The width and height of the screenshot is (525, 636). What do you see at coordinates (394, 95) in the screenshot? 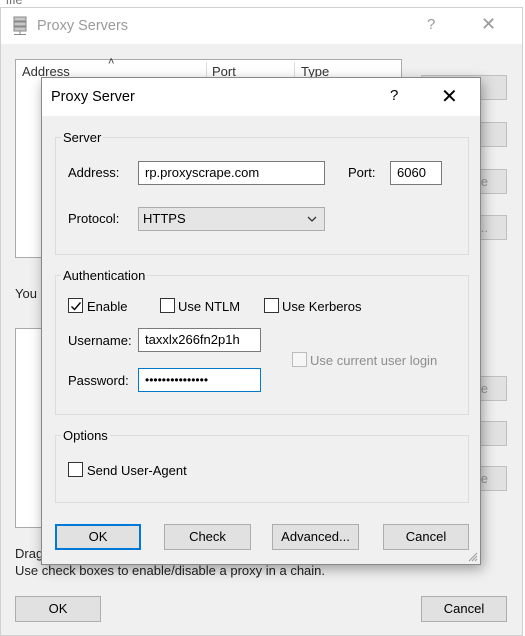
I see `help-icon: ?` at bounding box center [394, 95].